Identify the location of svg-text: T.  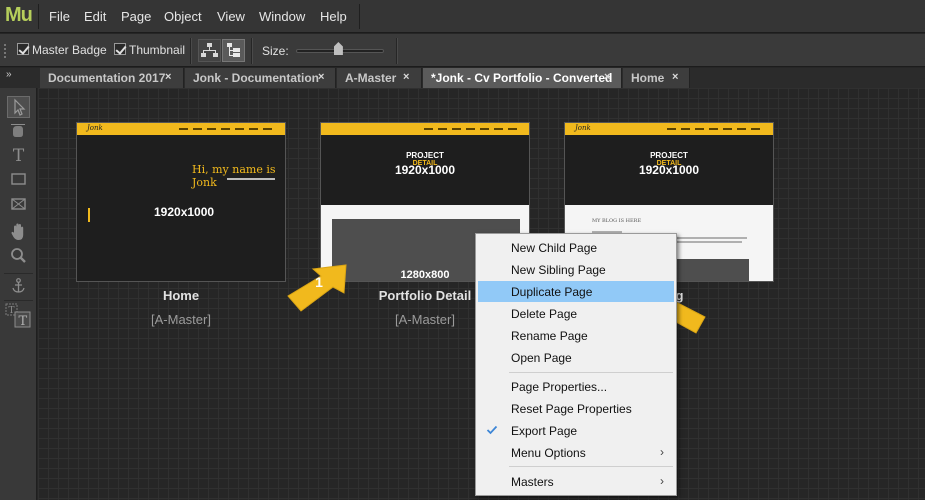
(23, 321).